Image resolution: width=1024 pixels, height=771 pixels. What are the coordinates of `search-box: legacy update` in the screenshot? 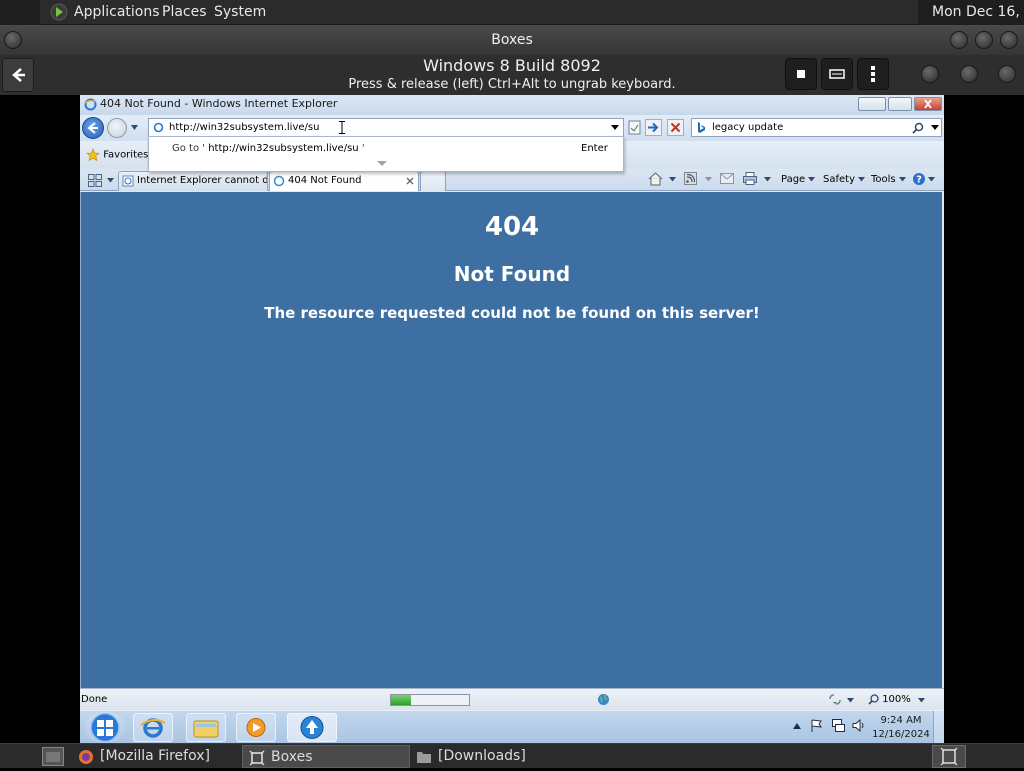 It's located at (816, 127).